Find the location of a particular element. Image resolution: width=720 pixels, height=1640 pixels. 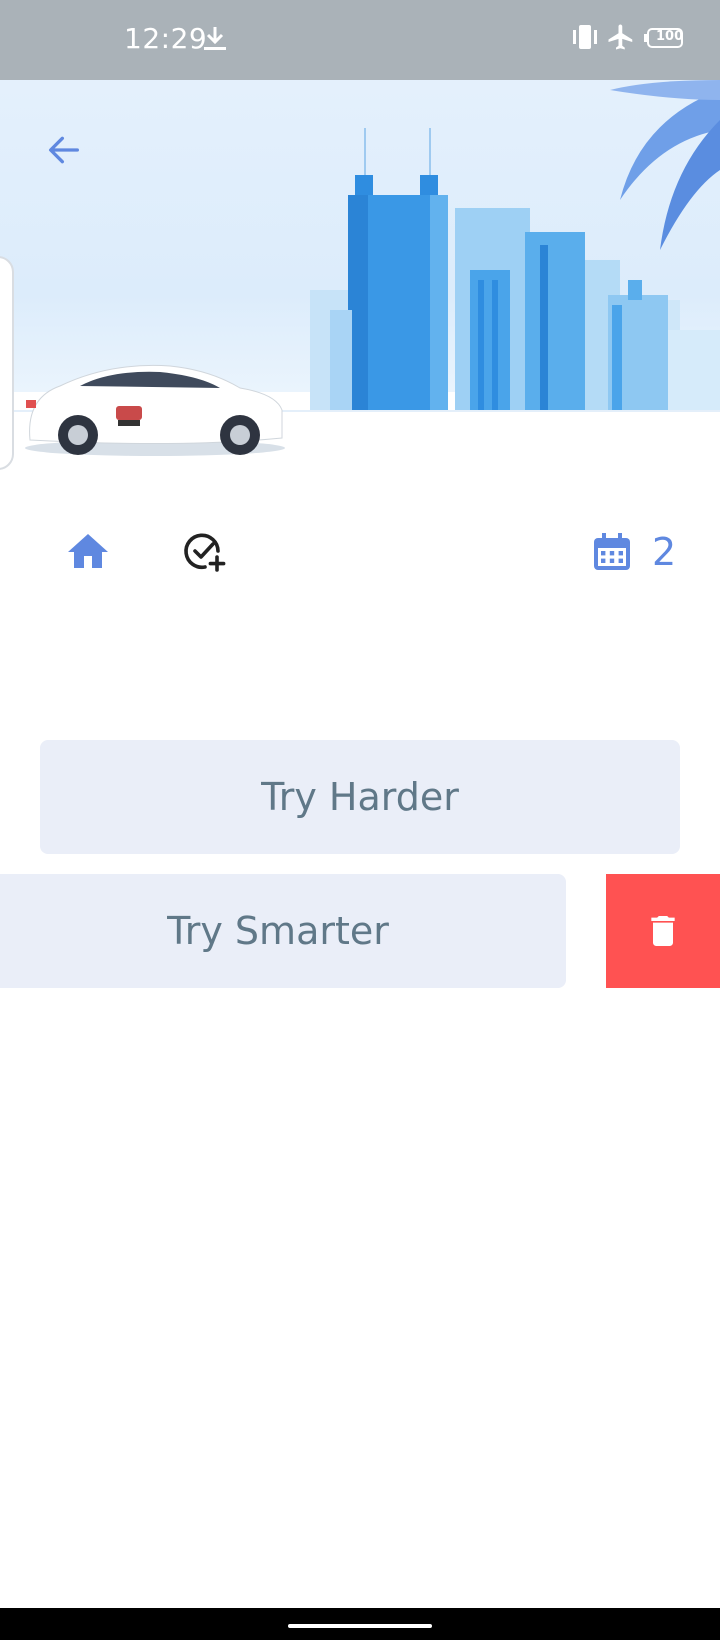

download-icon is located at coordinates (215, 40).